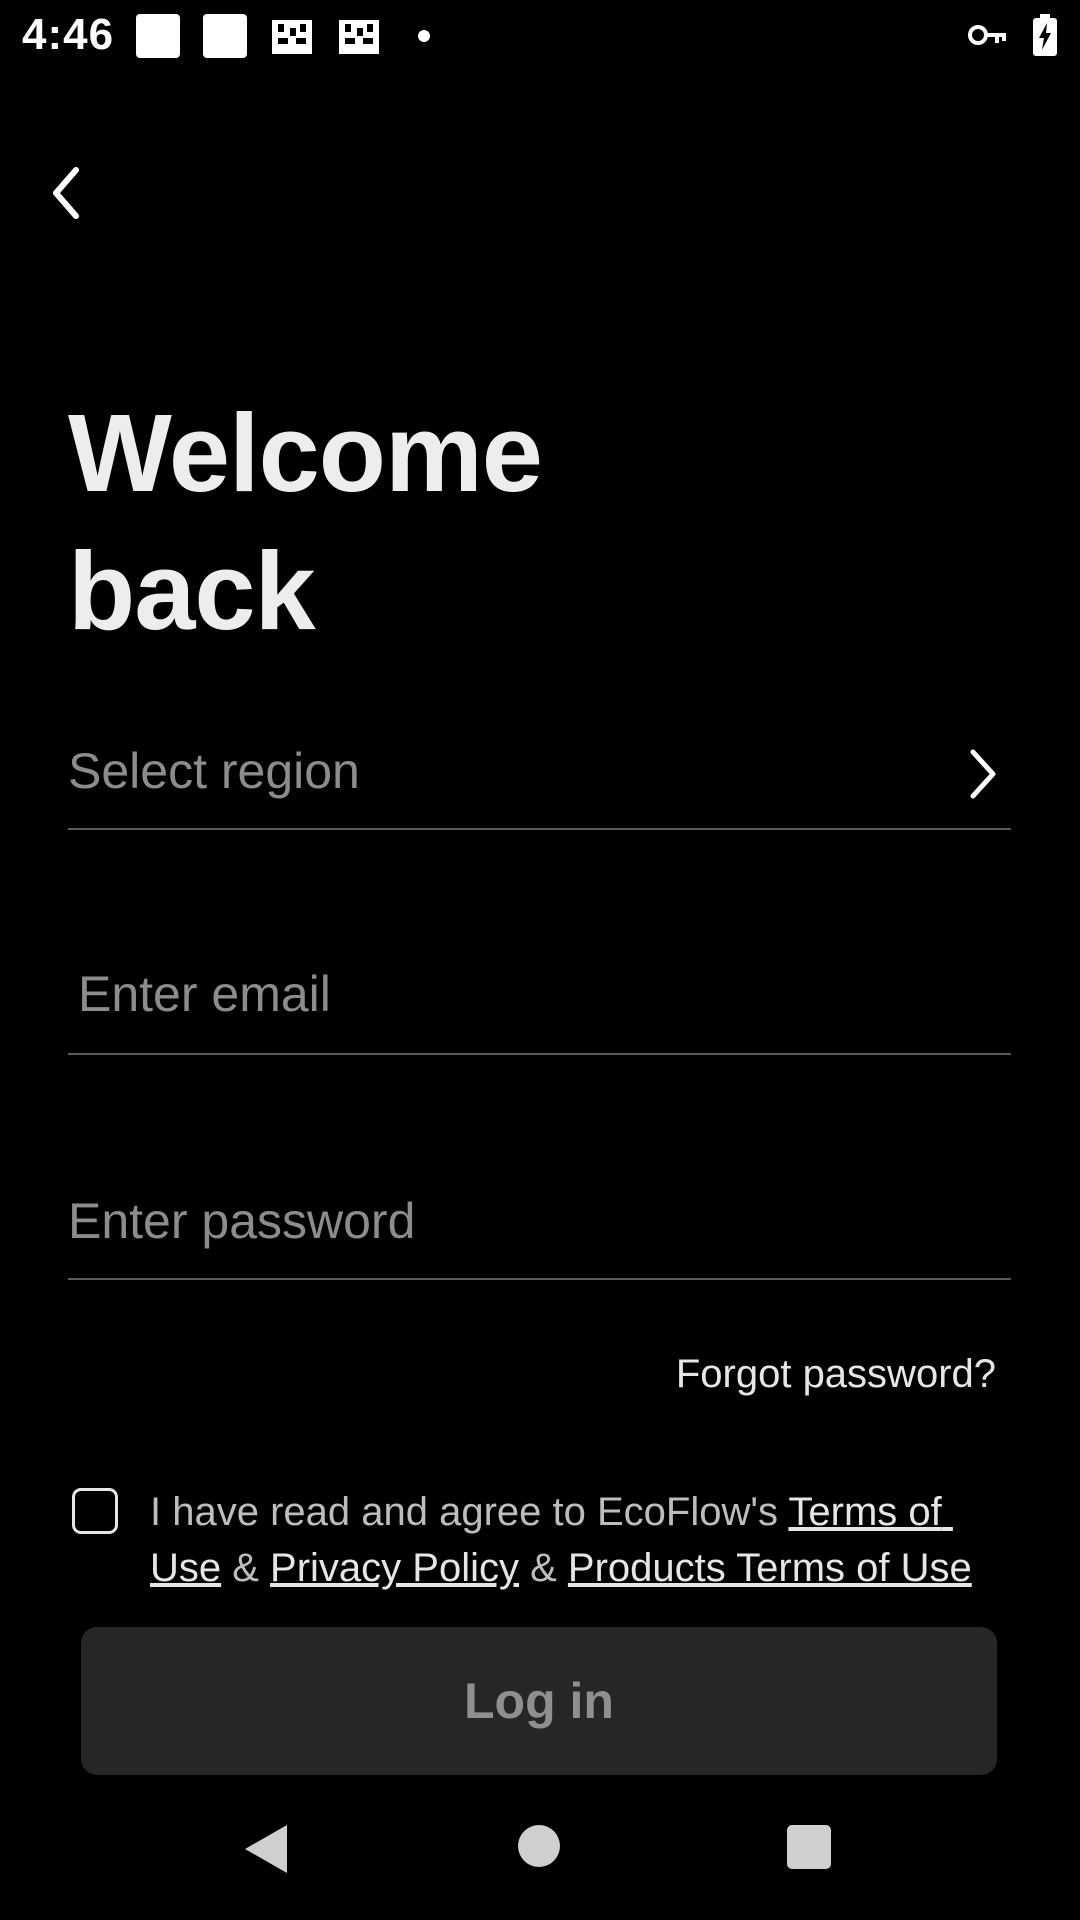 Image resolution: width=1080 pixels, height=1920 pixels. I want to click on page-title-line2: back, so click(192, 591).